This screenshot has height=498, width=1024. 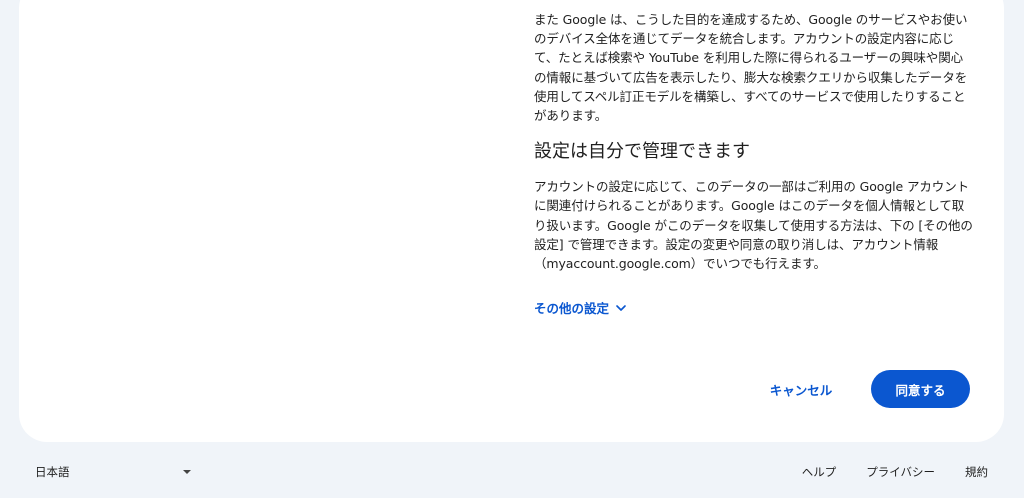 What do you see at coordinates (572, 308) in the screenshot?
I see `more-options-label: その他の設定` at bounding box center [572, 308].